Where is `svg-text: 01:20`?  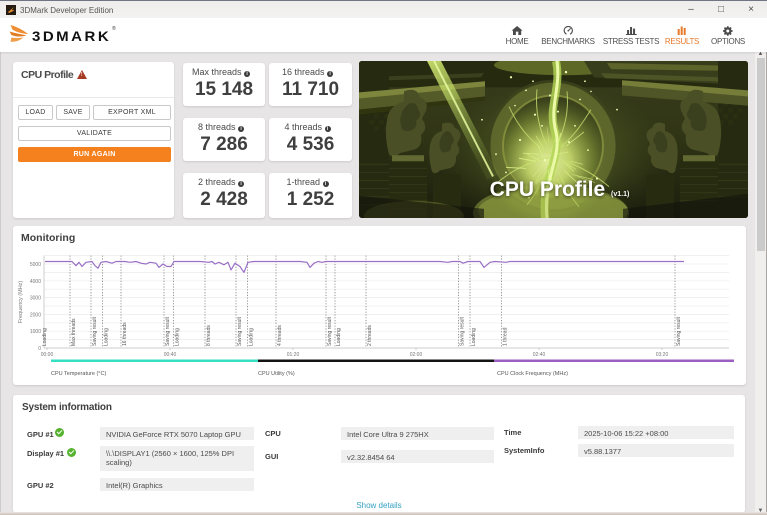 svg-text: 01:20 is located at coordinates (293, 355).